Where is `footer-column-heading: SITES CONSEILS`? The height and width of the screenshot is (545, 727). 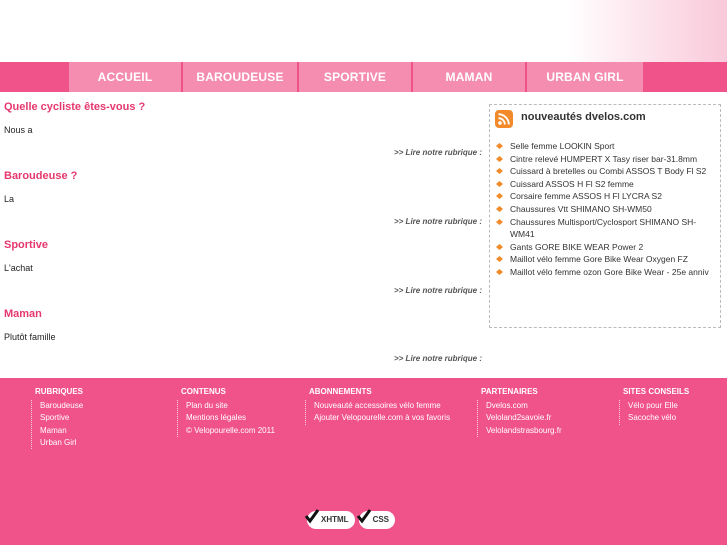
footer-column-heading: SITES CONSEILS is located at coordinates (656, 391).